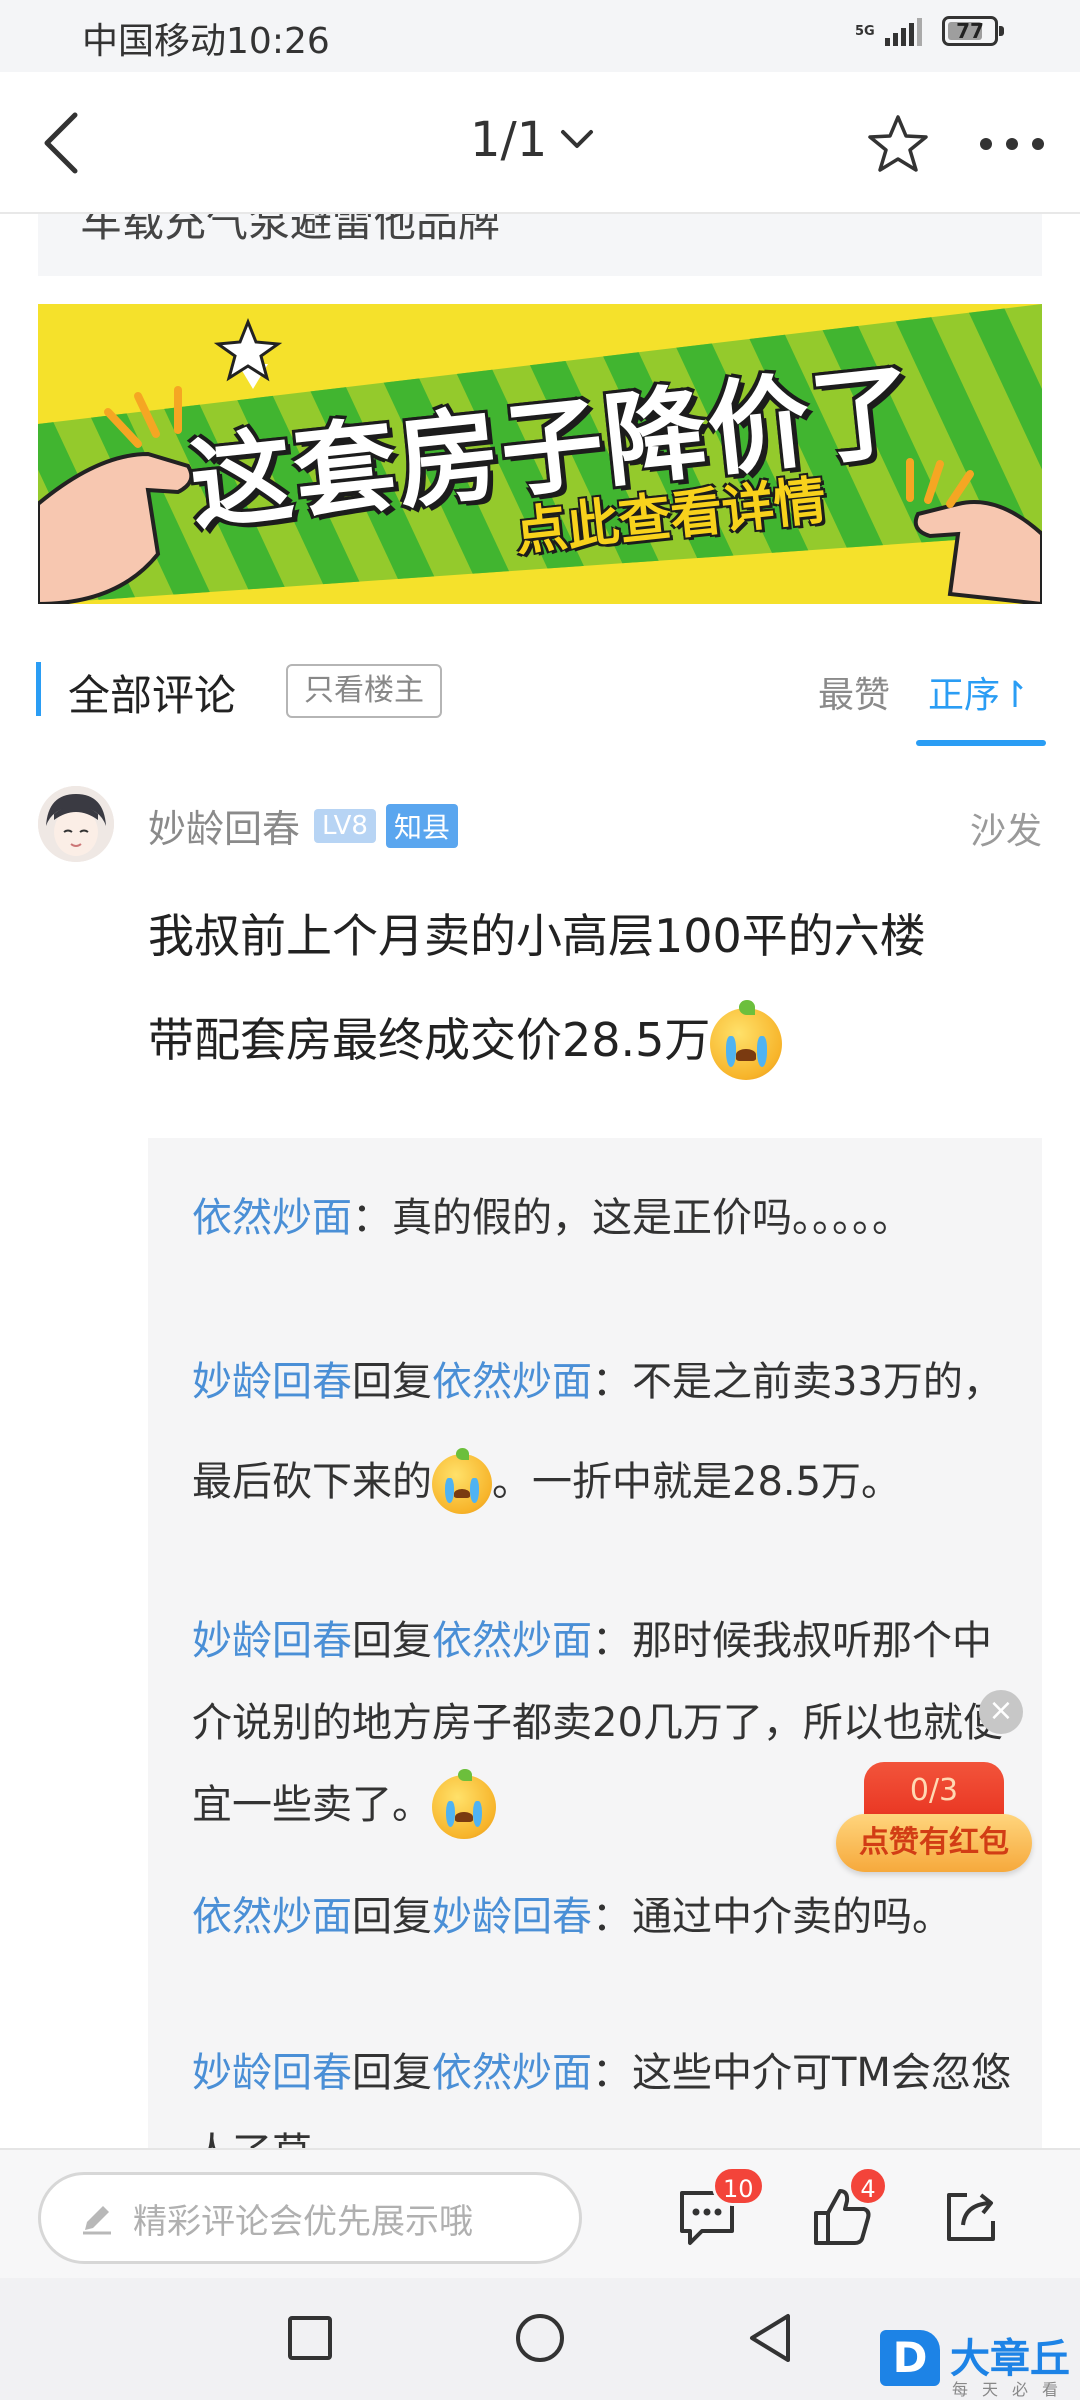 Image resolution: width=1080 pixels, height=2400 pixels. I want to click on sort-order-tab: 正序↾, so click(979, 692).